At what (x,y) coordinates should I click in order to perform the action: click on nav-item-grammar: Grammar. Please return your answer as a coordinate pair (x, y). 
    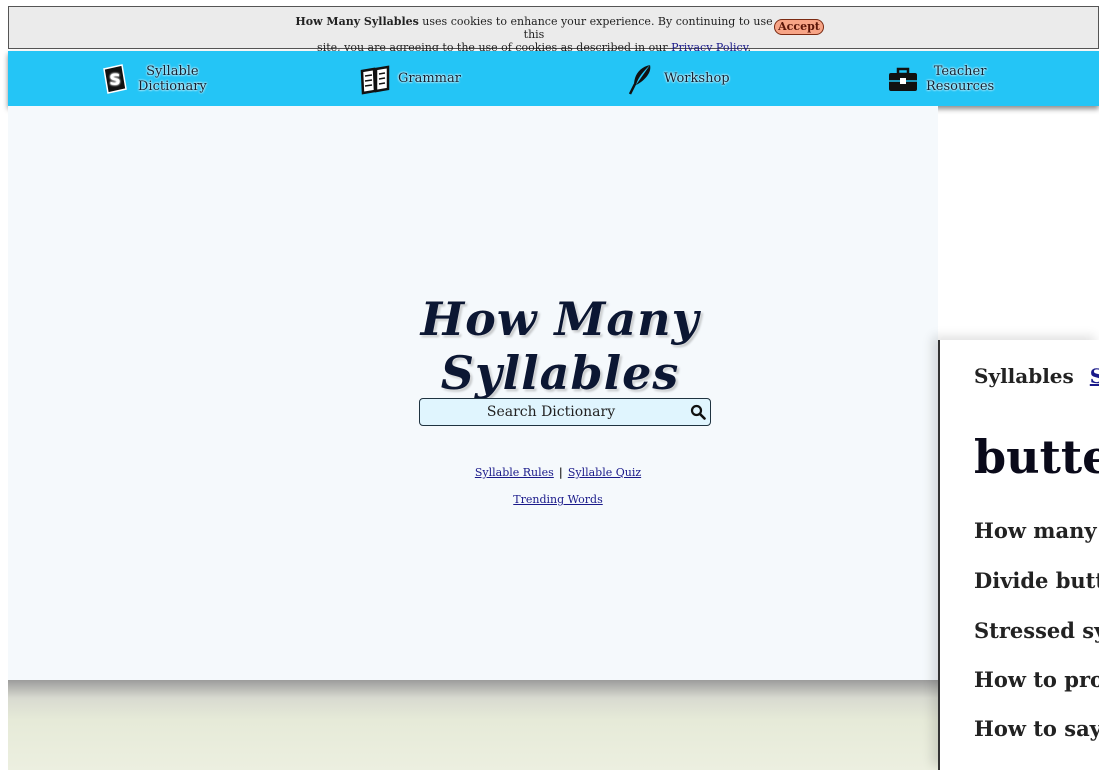
    Looking at the image, I should click on (410, 78).